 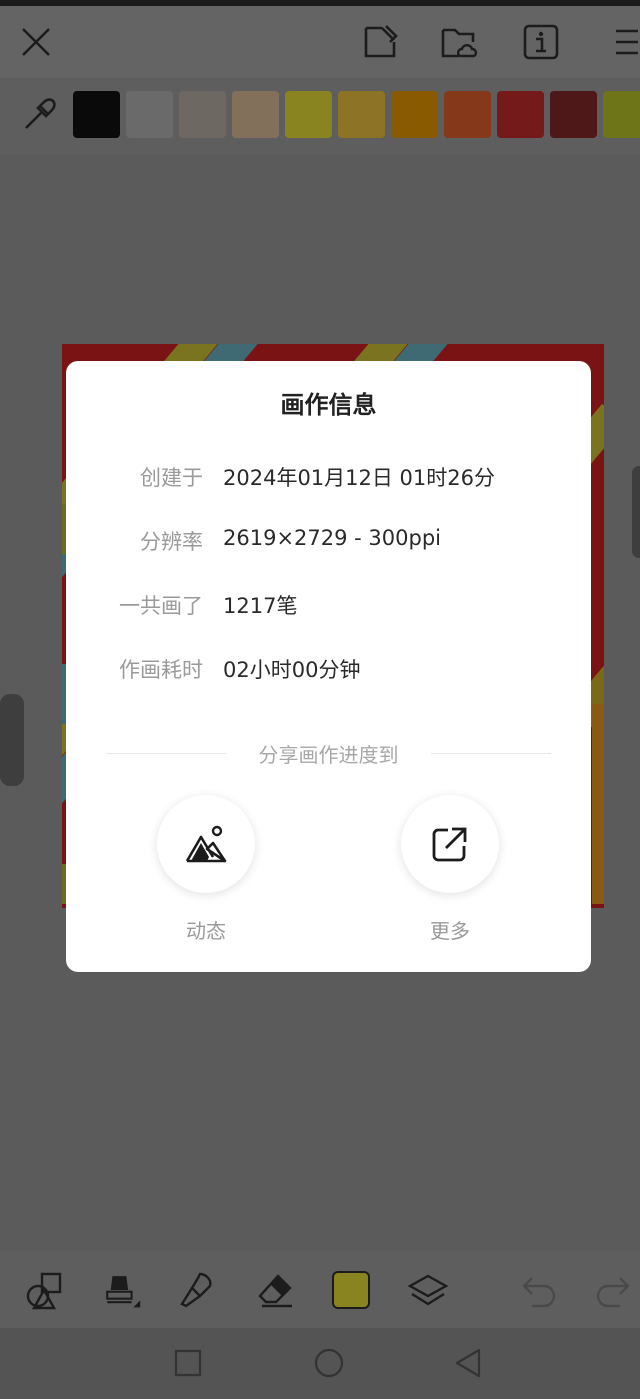 I want to click on shapes-icon, so click(x=44, y=1290).